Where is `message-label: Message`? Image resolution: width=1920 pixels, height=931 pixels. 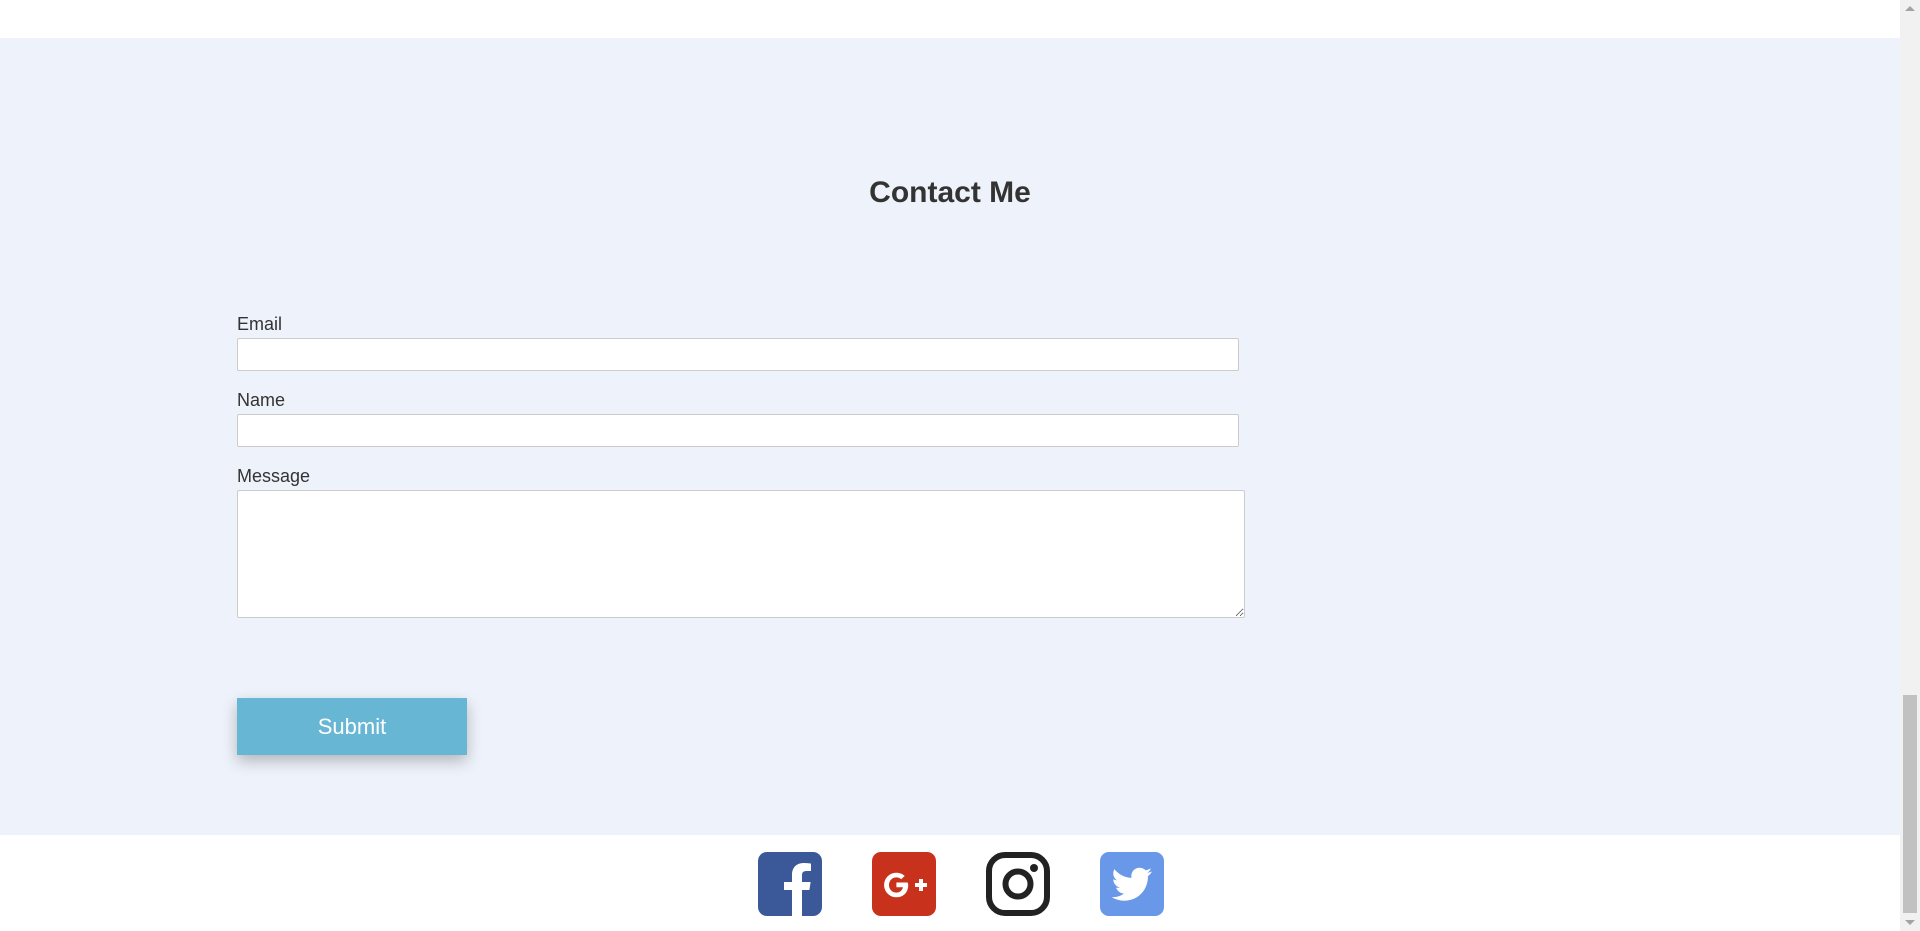 message-label: Message is located at coordinates (274, 476).